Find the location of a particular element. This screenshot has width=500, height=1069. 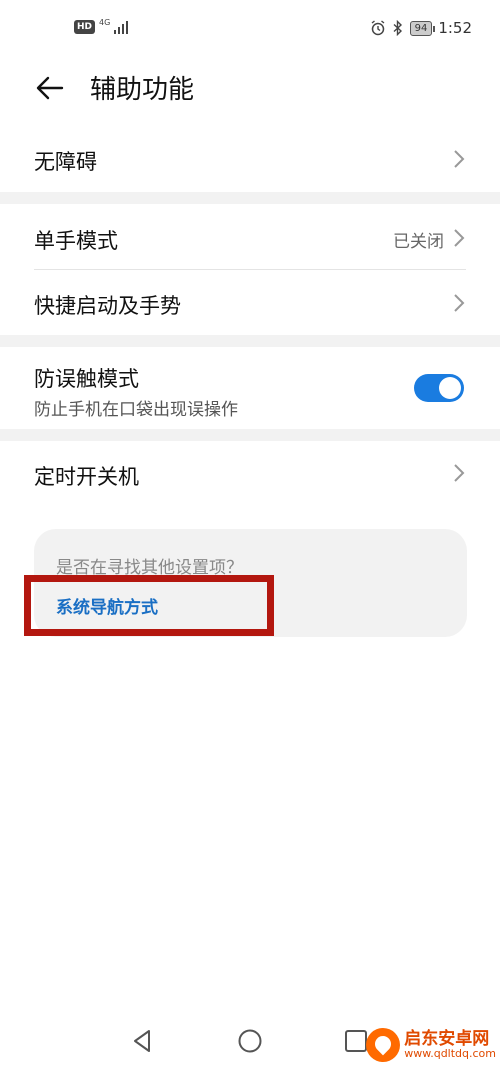

watermark-text: 启东安卓网 www.qdltdq.com is located at coordinates (450, 1044).